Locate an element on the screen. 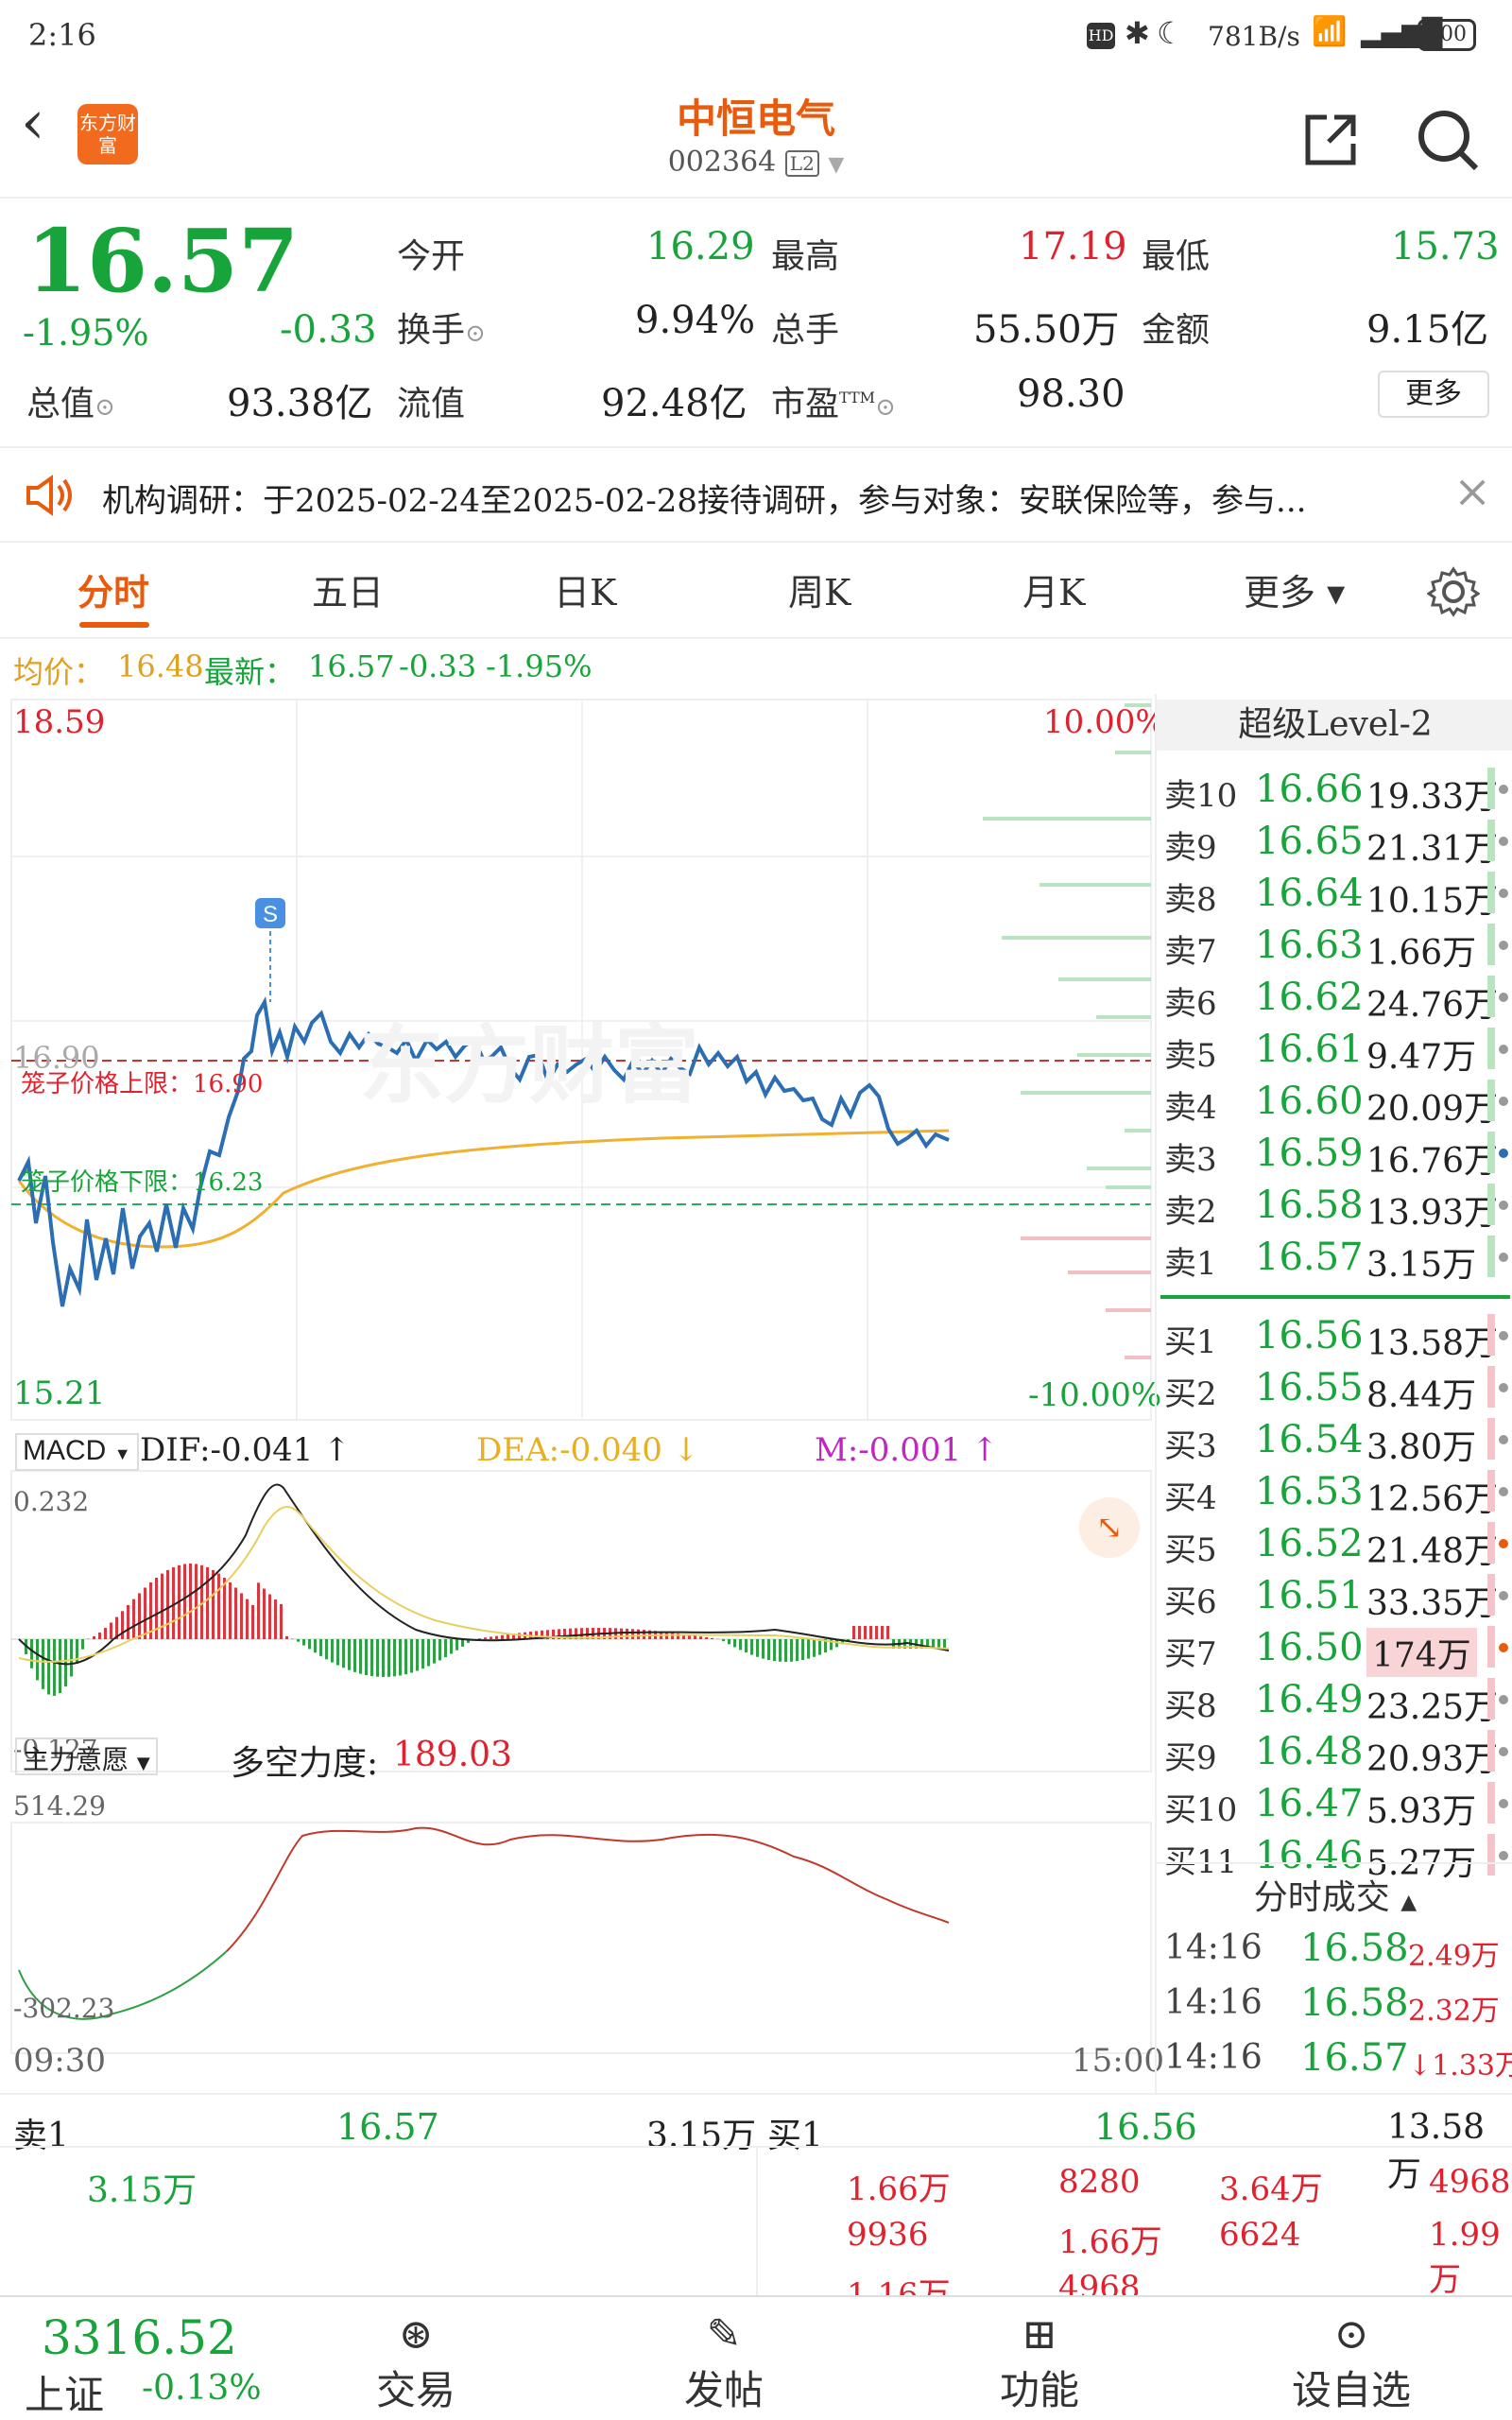 The image size is (1512, 2420). grid-icon: ⊞ is located at coordinates (1039, 2334).